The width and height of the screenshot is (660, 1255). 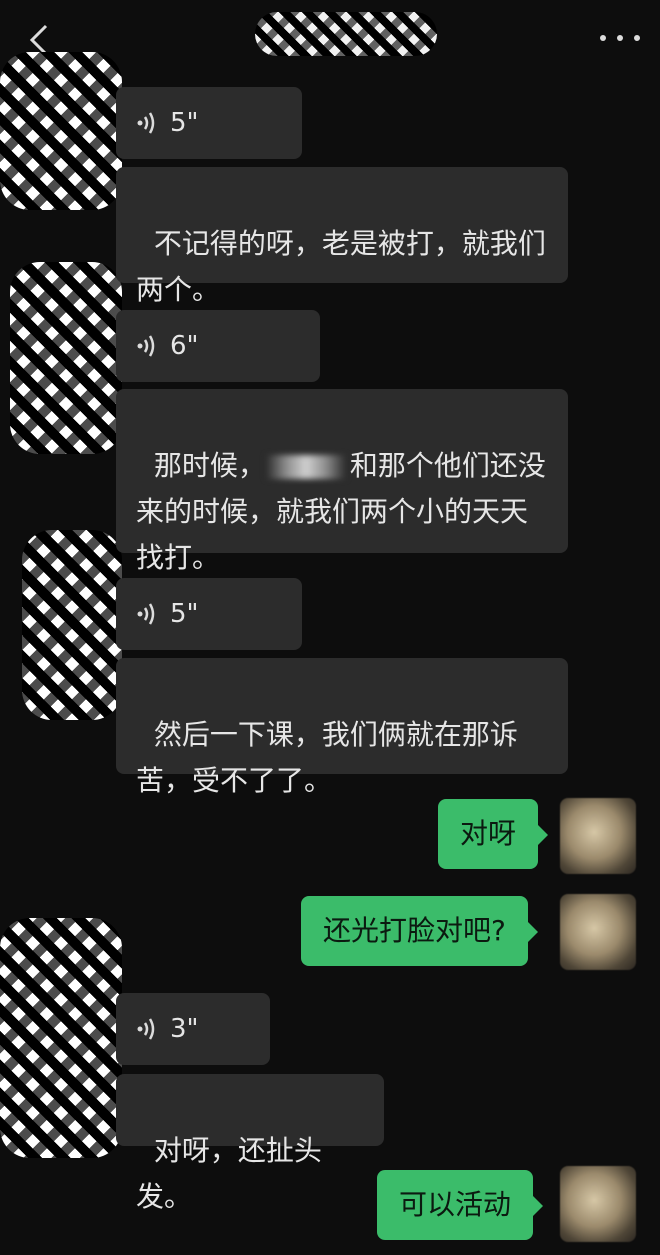 What do you see at coordinates (305, 467) in the screenshot?
I see `redacted-name` at bounding box center [305, 467].